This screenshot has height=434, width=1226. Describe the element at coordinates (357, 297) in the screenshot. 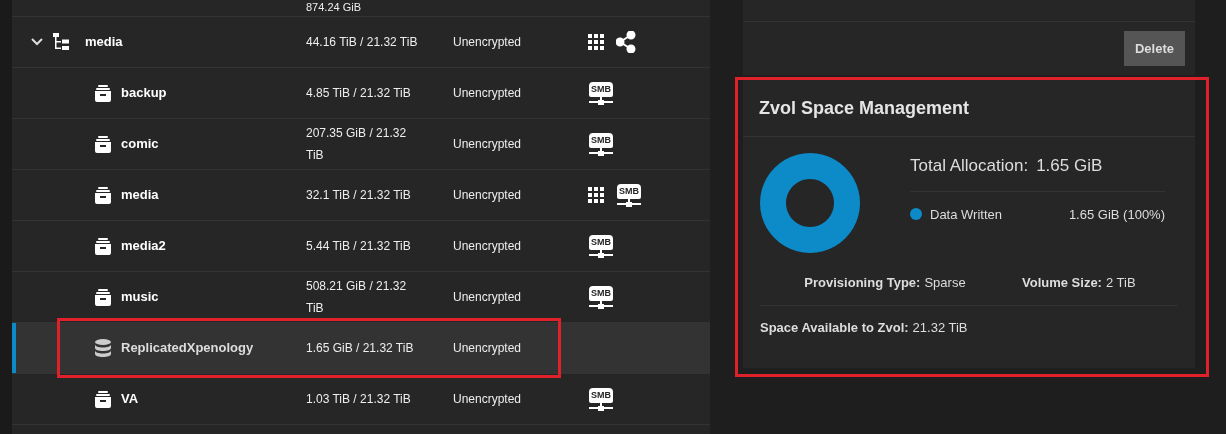

I see `used-space: 508.21 GiB / 21.32 TiB` at that location.